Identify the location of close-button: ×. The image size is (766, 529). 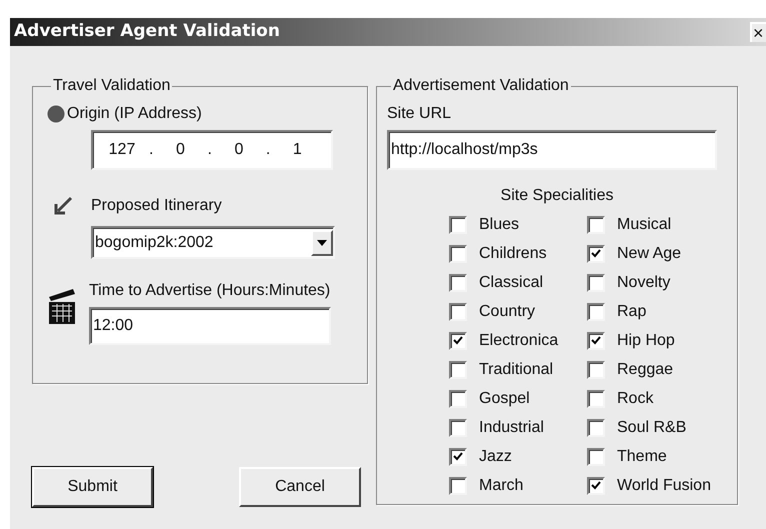
(758, 32).